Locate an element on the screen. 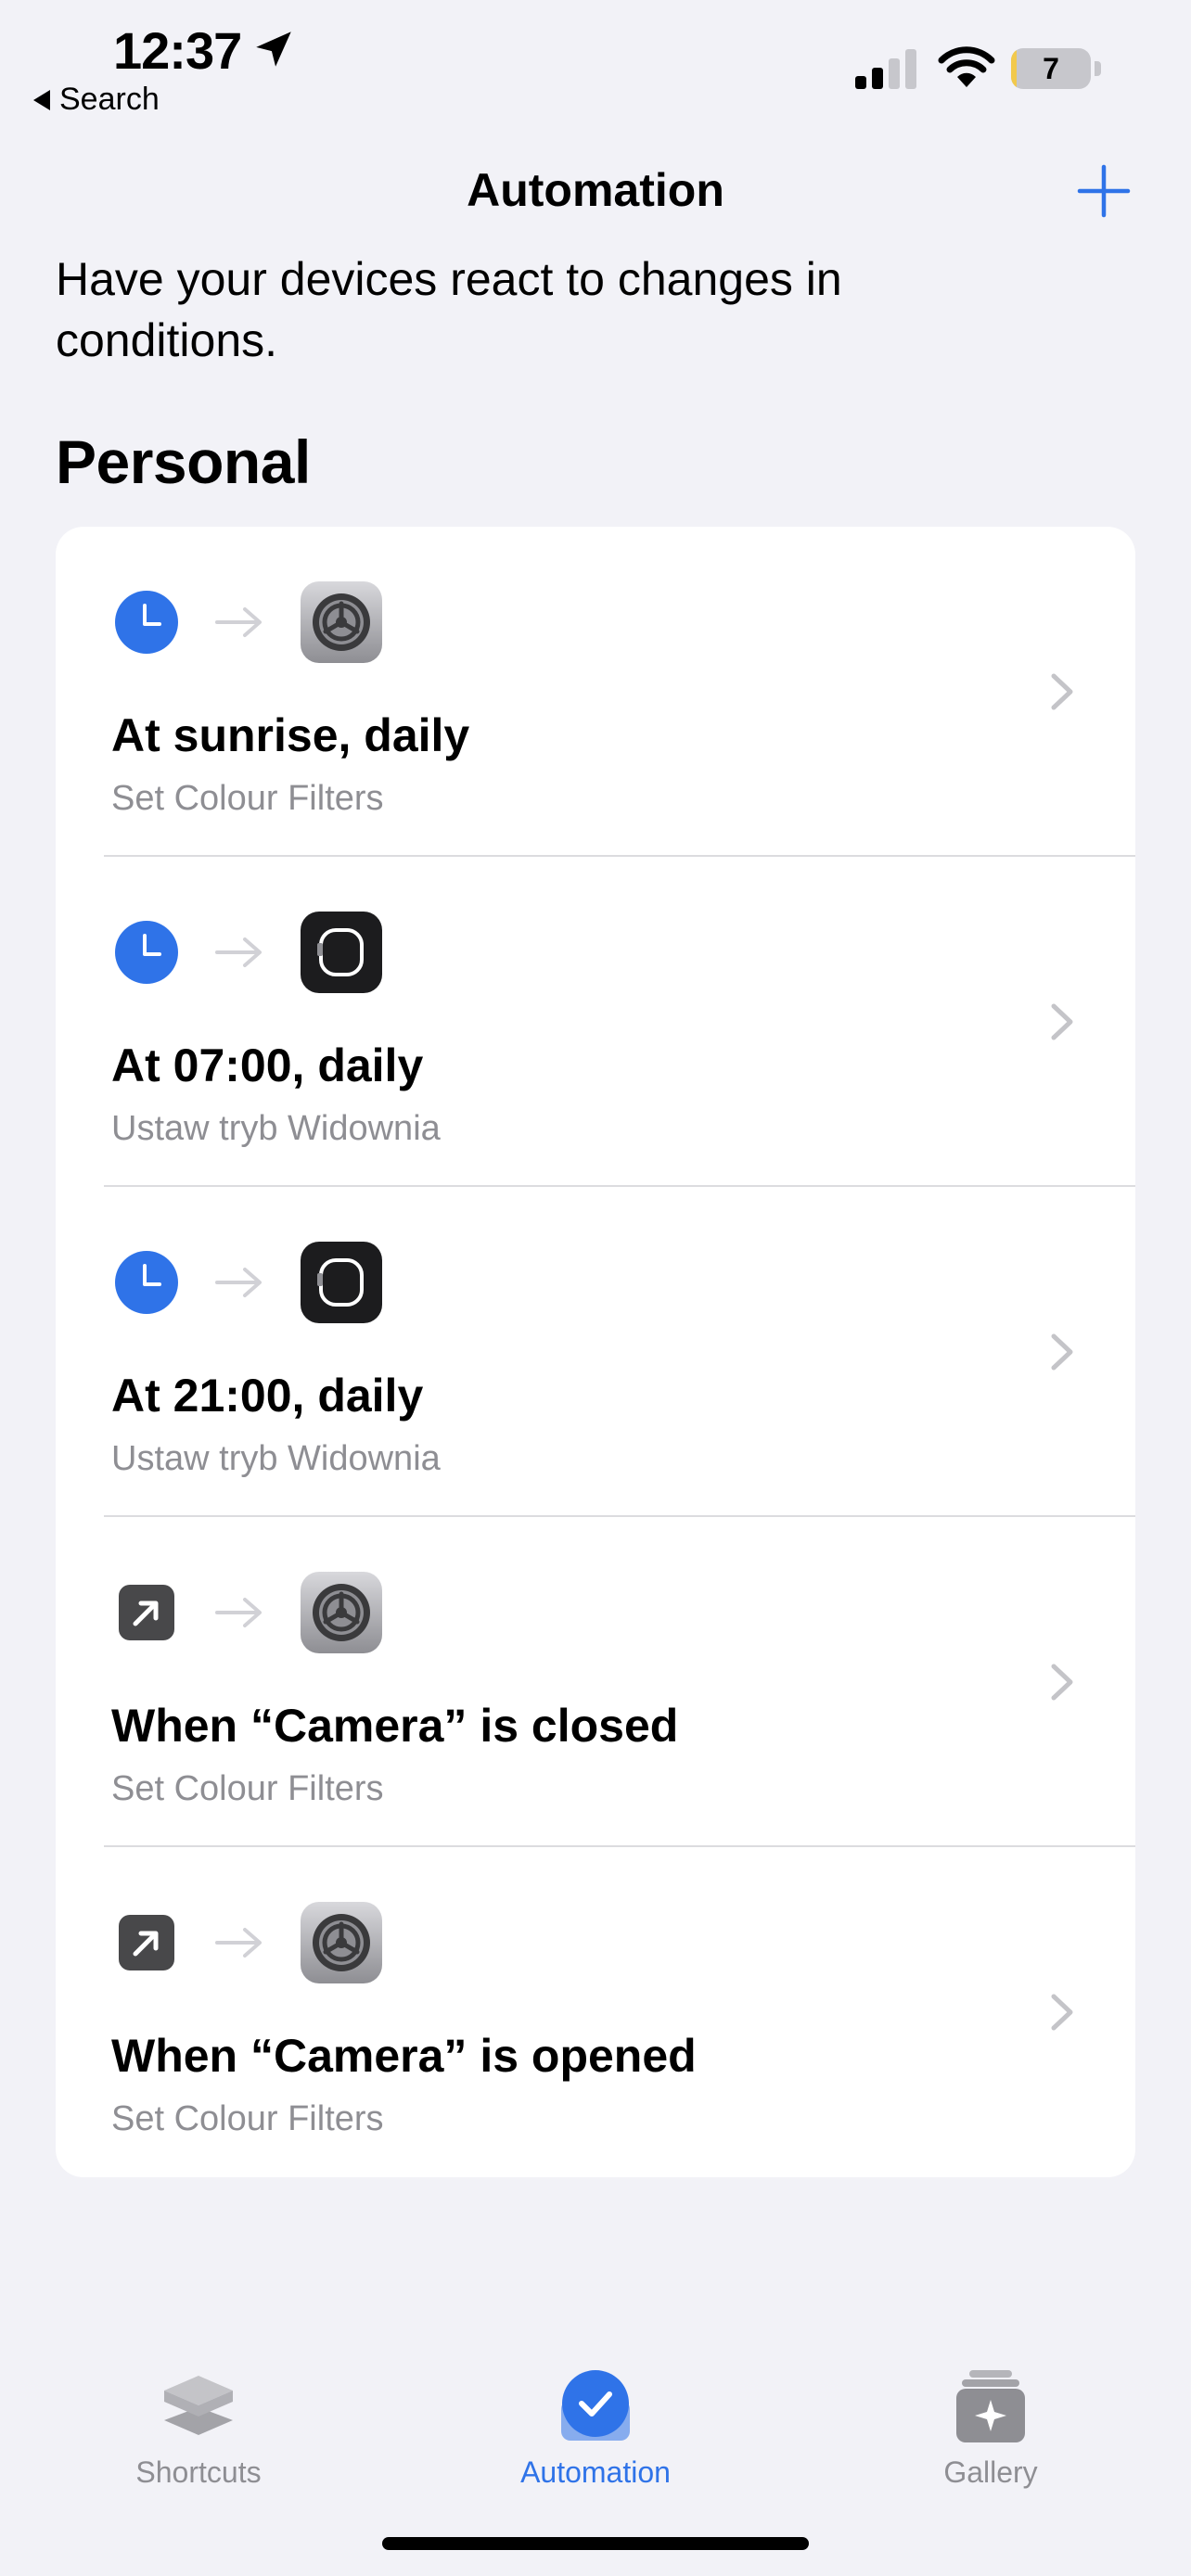 The height and width of the screenshot is (2576, 1191). automation-row: At sunrise, daily Set Colour Filters is located at coordinates (595, 692).